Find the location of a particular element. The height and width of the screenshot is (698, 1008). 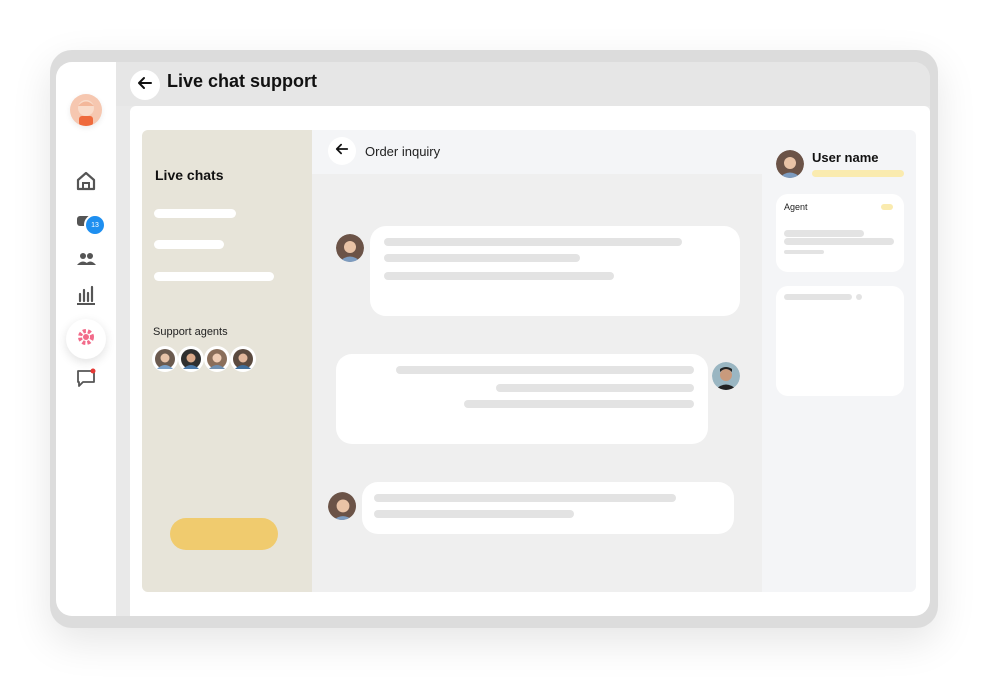

user-avatar is located at coordinates (790, 164).